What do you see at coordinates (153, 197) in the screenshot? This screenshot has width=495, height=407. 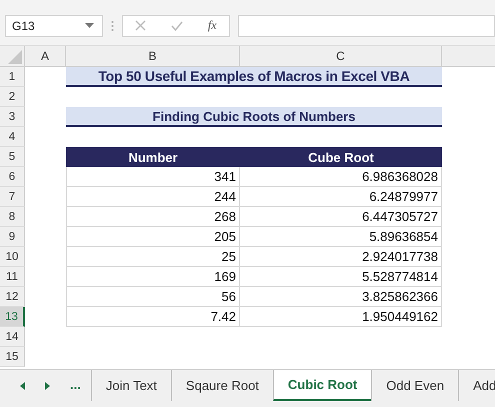 I see `table-cell: 244` at bounding box center [153, 197].